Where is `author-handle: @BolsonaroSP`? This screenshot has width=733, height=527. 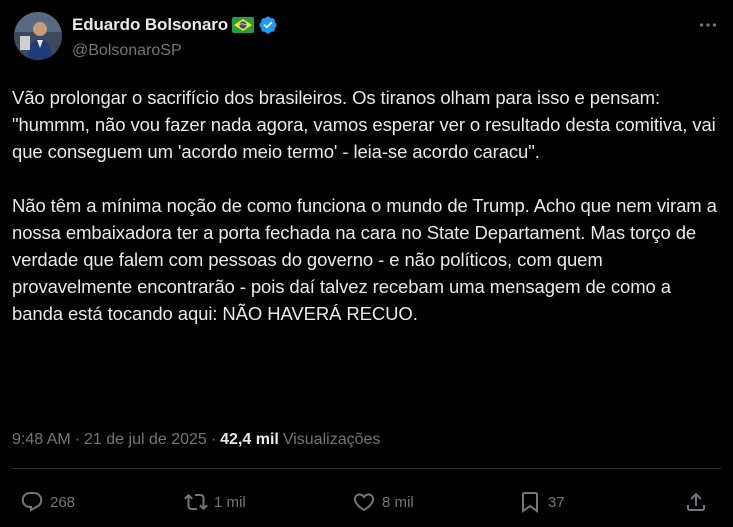
author-handle: @BolsonaroSP is located at coordinates (127, 51).